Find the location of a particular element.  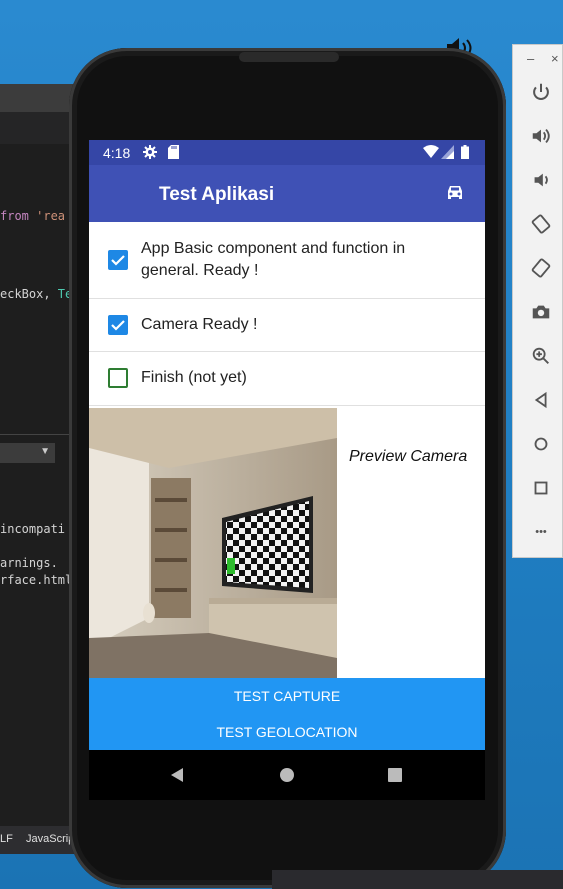

volume-up-icon is located at coordinates (541, 136).